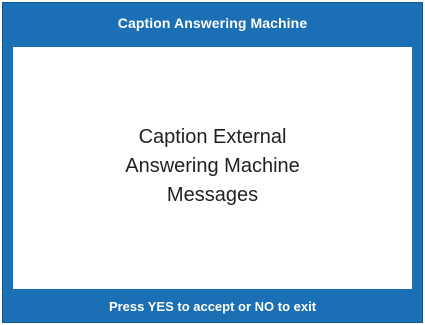  I want to click on screen-title: Caption Answering Machine, so click(212, 23).